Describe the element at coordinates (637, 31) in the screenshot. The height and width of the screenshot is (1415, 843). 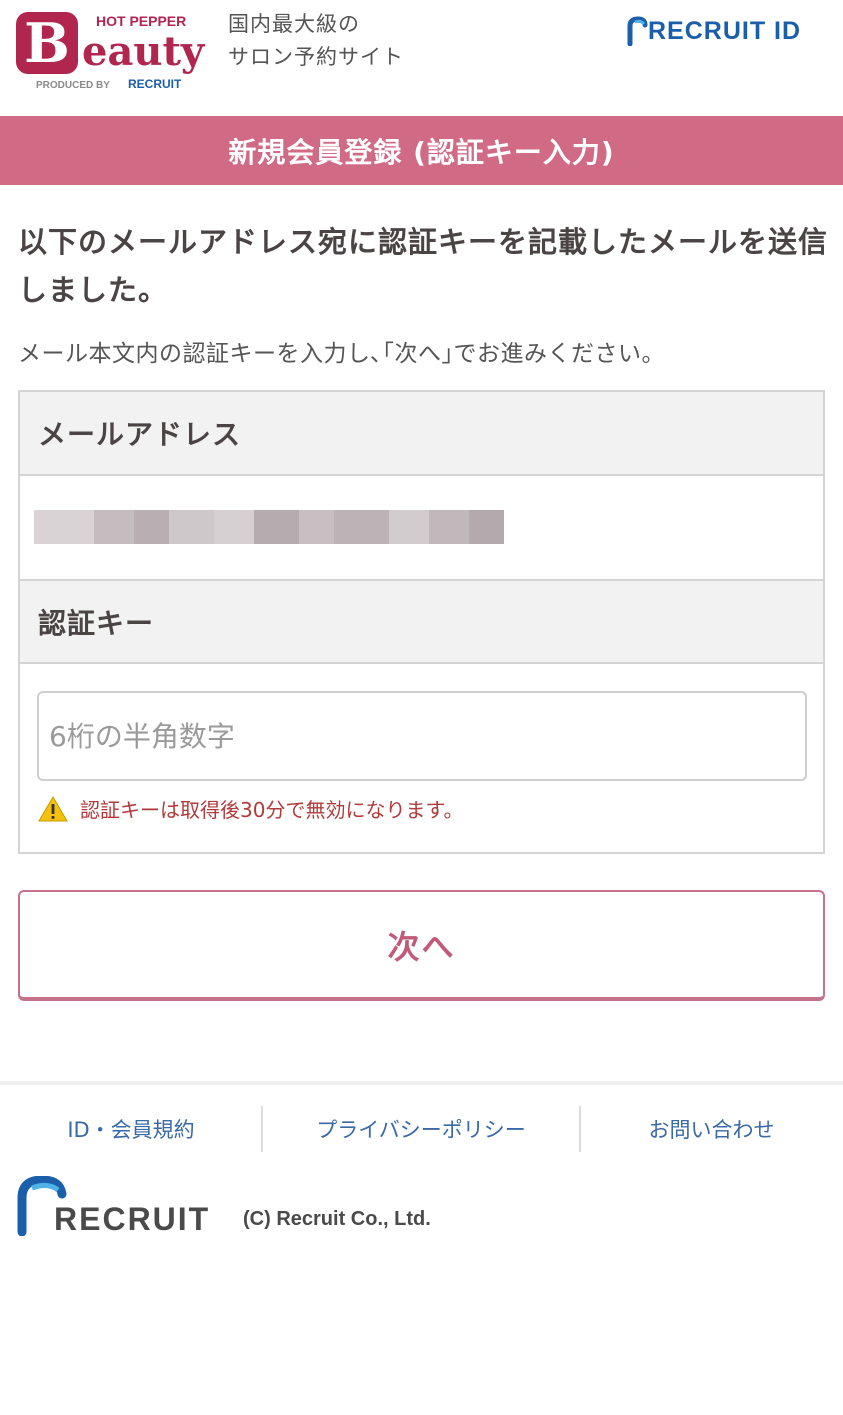
I see `recruit-swoosh-icon` at that location.